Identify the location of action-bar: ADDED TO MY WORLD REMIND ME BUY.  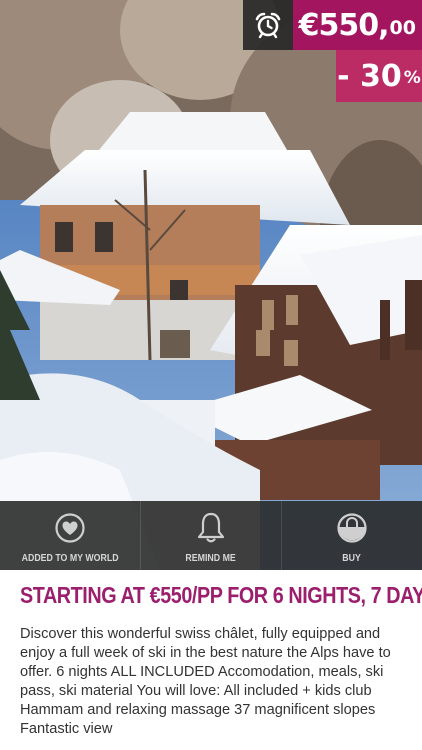
(211, 535).